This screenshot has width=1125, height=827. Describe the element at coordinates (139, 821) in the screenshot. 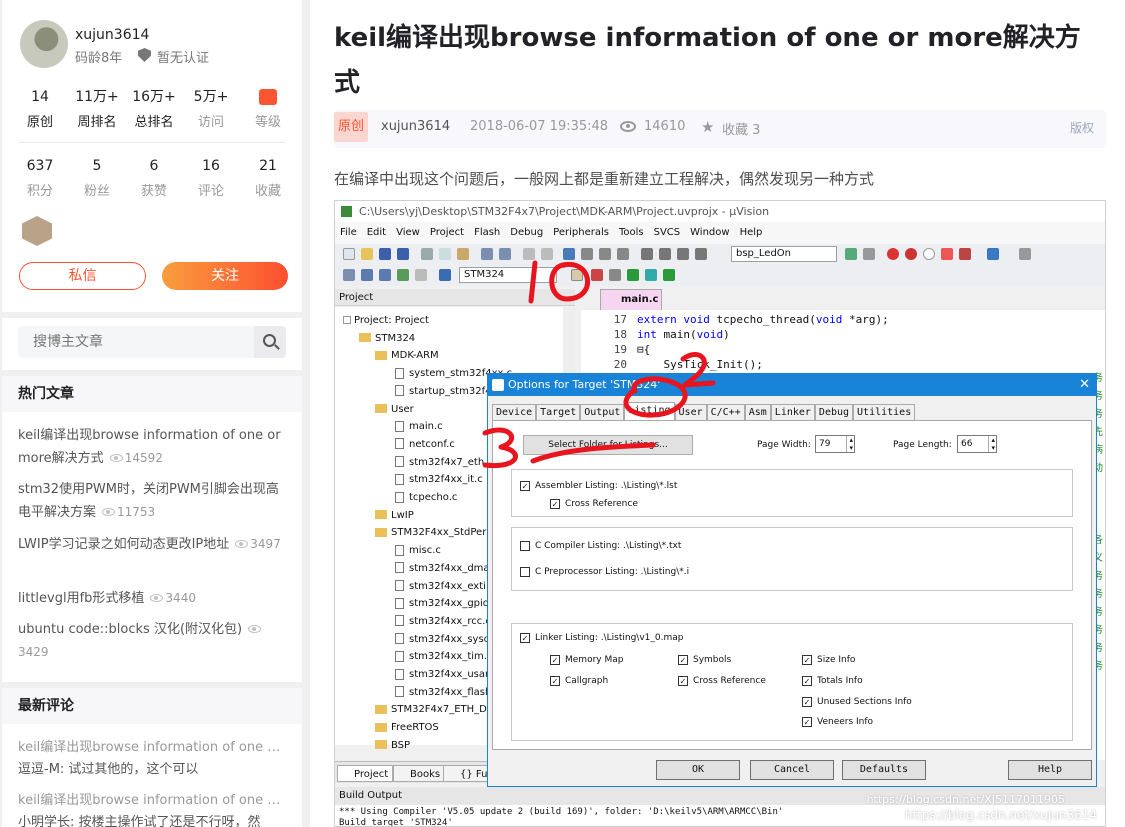

I see `comment-text: 小明学长: 按楼主操作试了还是不行呀，然` at that location.